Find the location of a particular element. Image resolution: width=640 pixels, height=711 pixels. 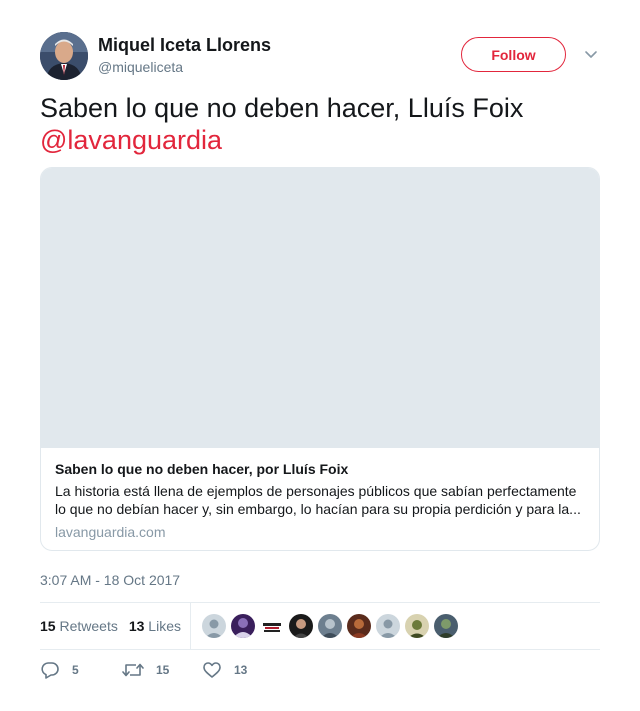

retweets-count: 15 is located at coordinates (48, 626).